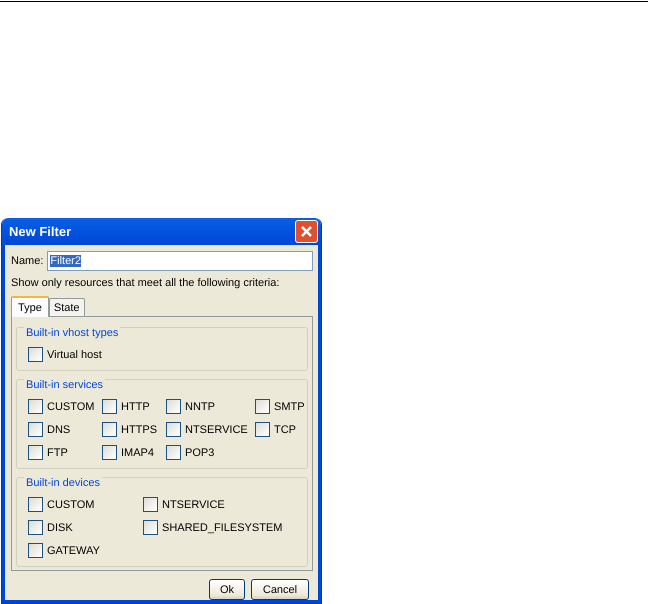 The image size is (648, 604). What do you see at coordinates (27, 261) in the screenshot?
I see `field-label: Name:` at bounding box center [27, 261].